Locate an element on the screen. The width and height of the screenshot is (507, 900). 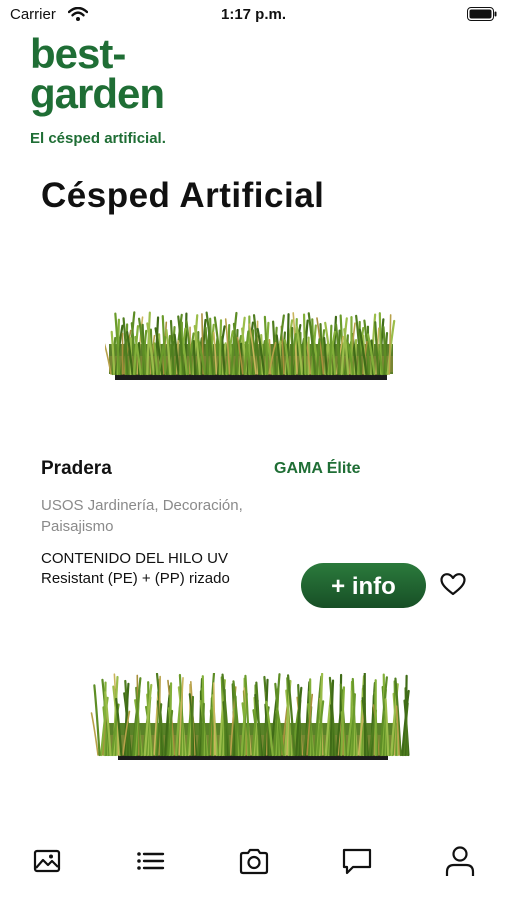
clock: 1:17 p.m. is located at coordinates (253, 14).